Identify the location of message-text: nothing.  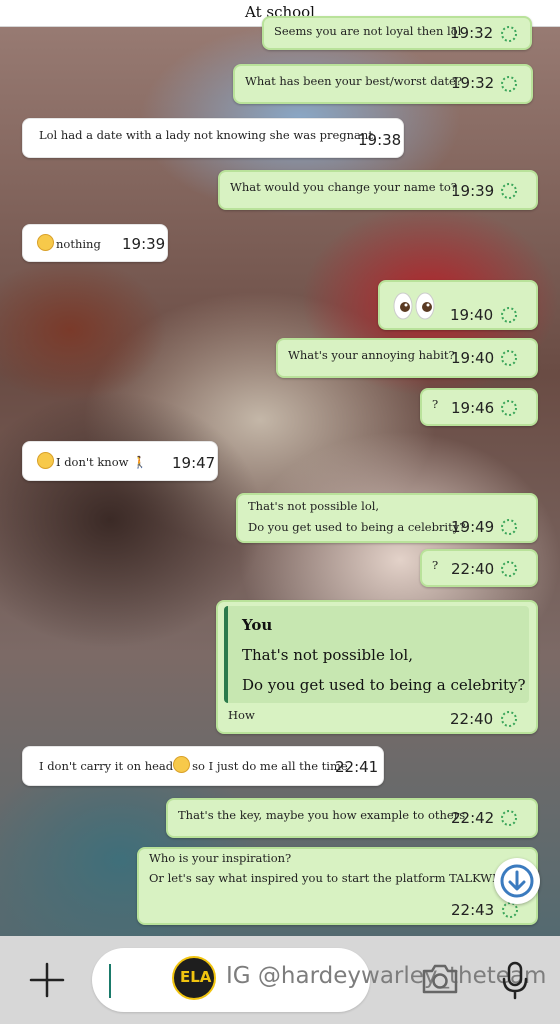
(69, 242).